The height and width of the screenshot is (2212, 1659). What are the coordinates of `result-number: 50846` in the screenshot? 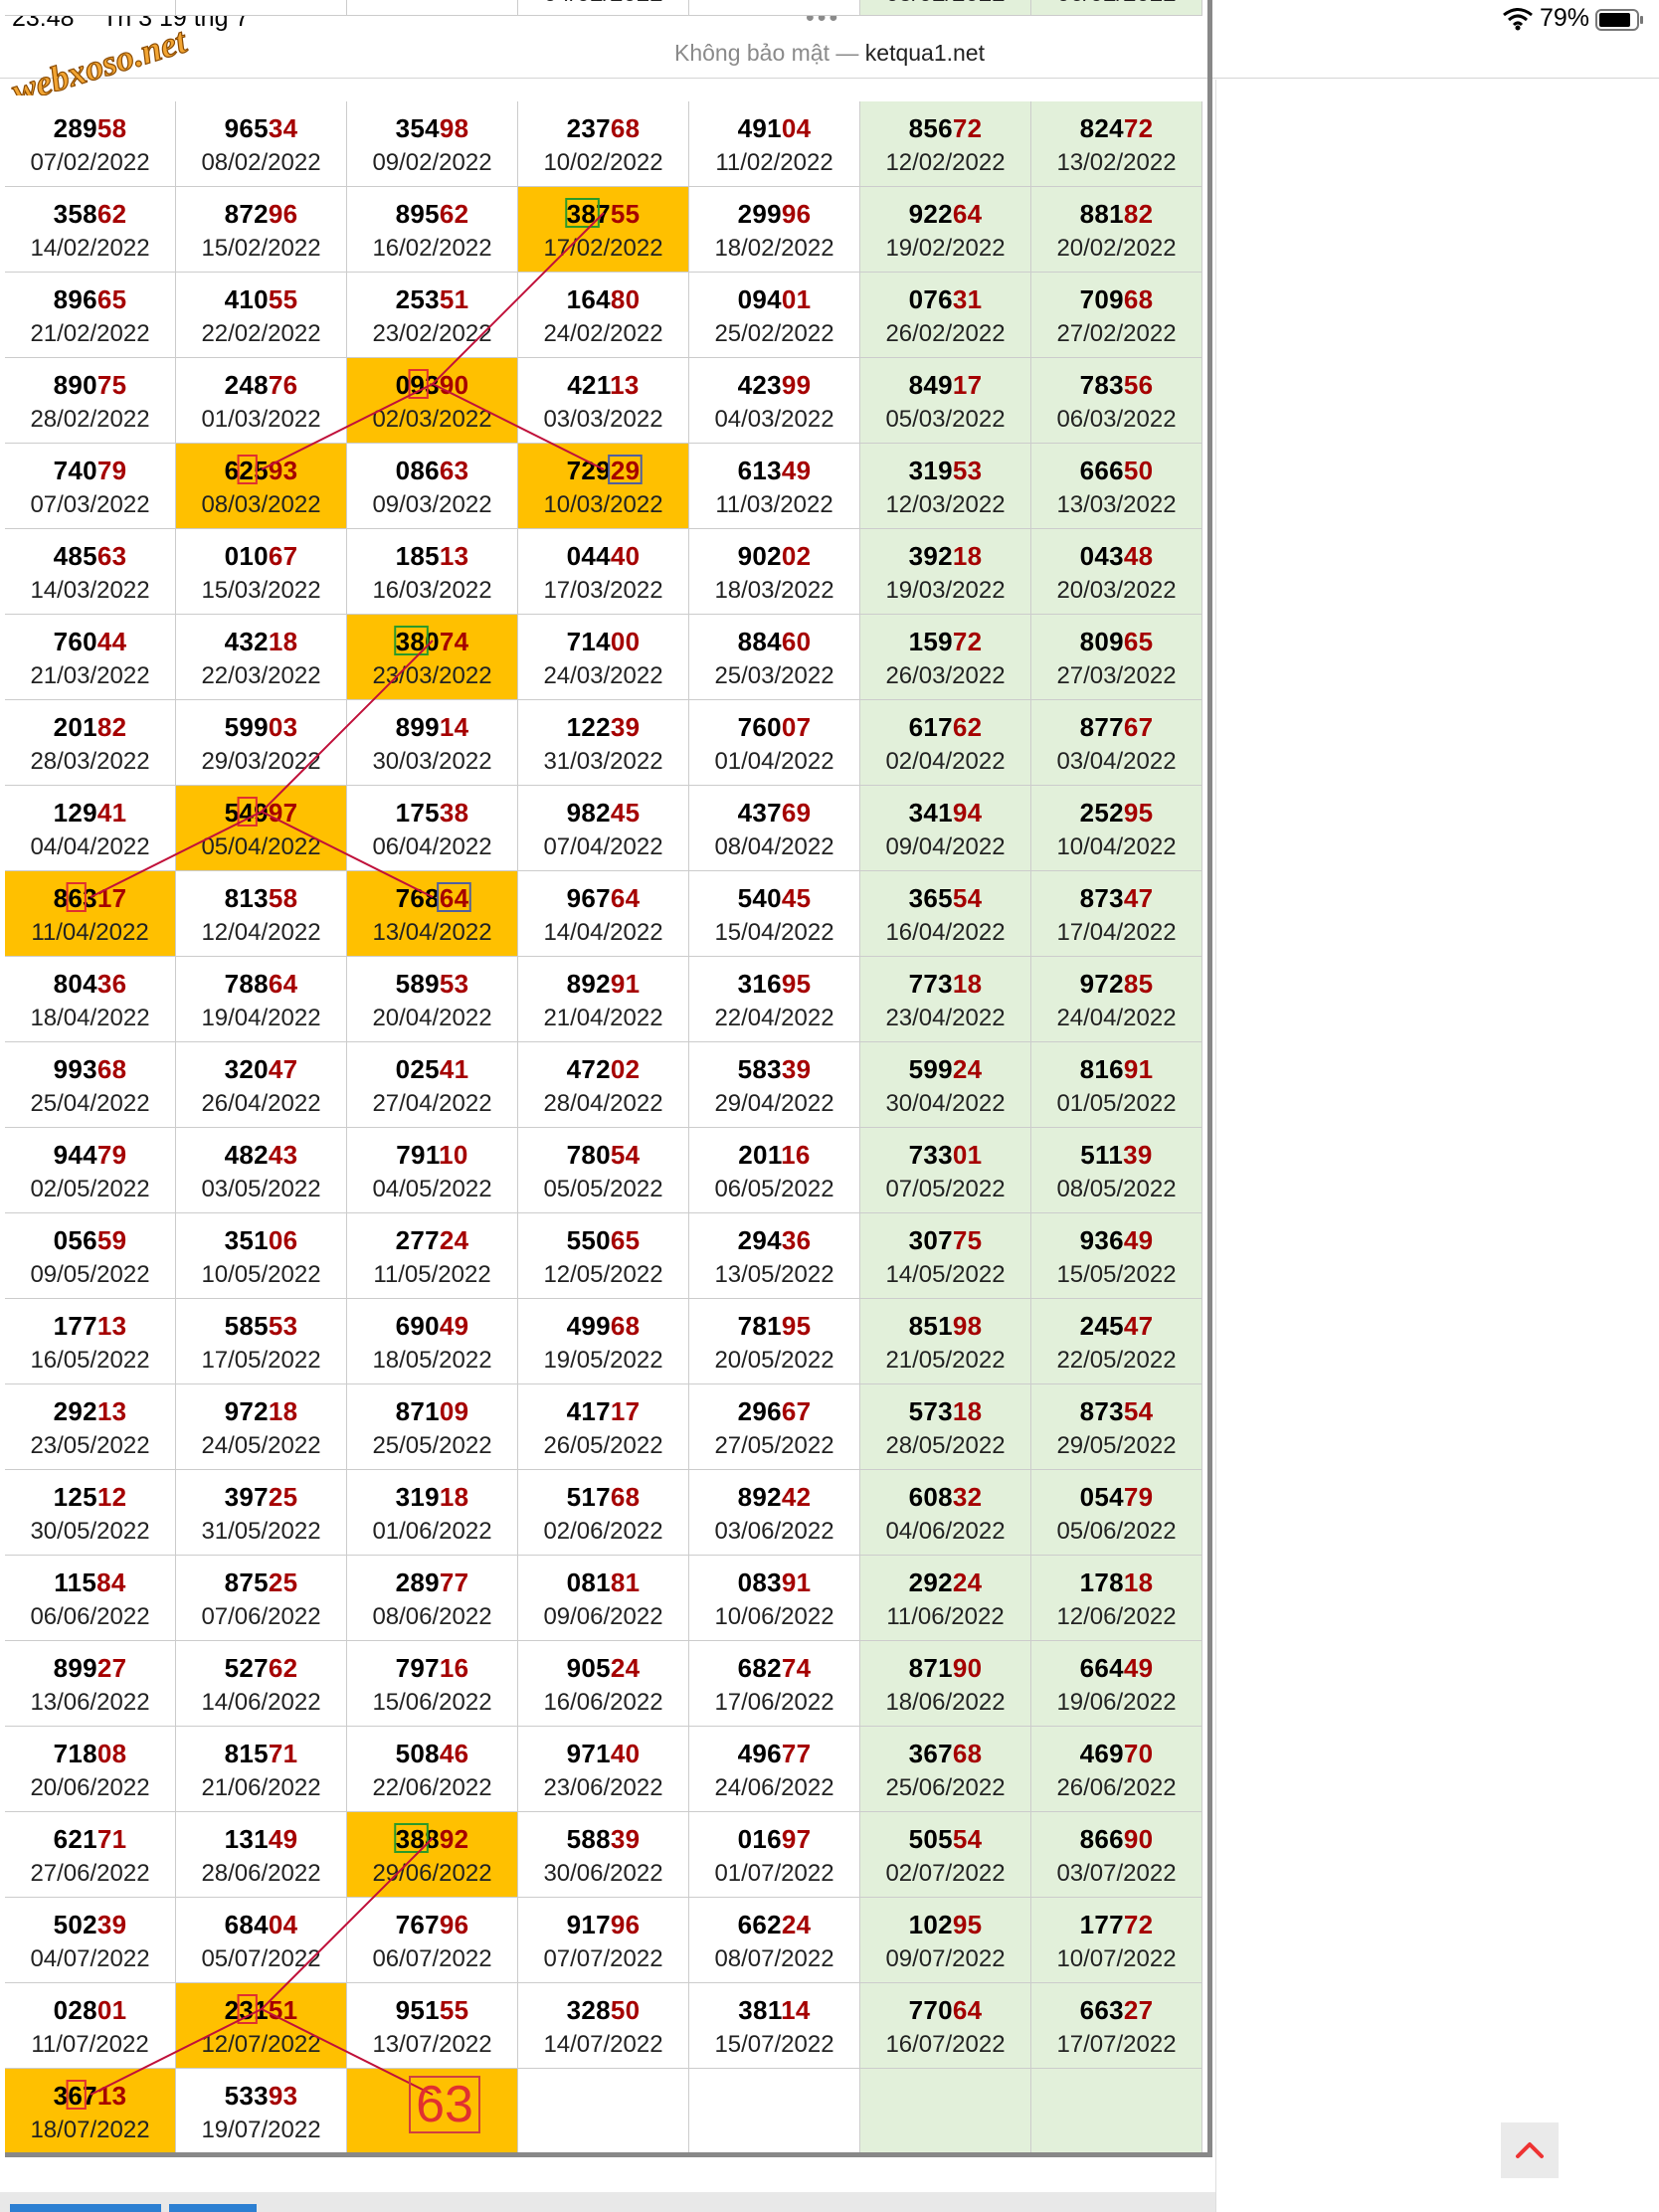 It's located at (432, 1754).